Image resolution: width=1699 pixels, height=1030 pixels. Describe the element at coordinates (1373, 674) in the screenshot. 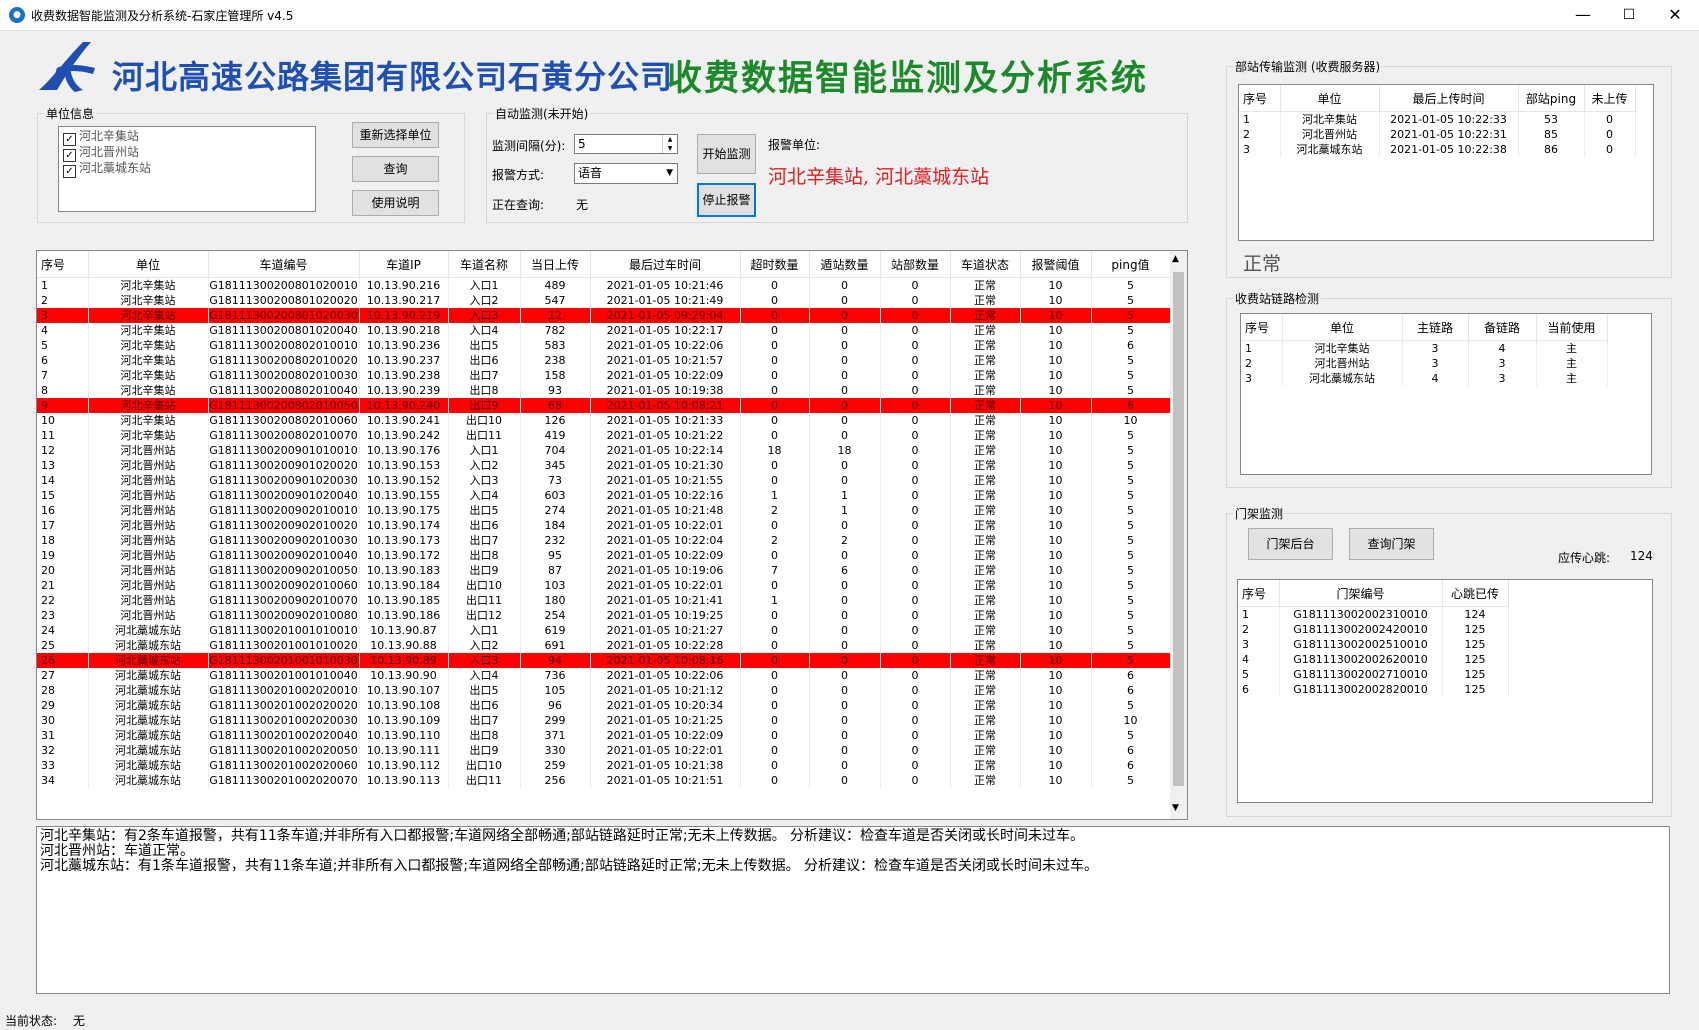

I see `table-row: 5 G181113002002710010 125` at that location.